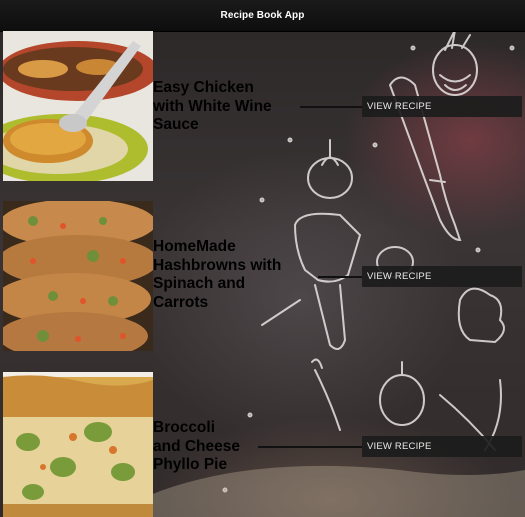 The height and width of the screenshot is (517, 525). Describe the element at coordinates (203, 87) in the screenshot. I see `recipe-title-line: Easy Chicken` at that location.